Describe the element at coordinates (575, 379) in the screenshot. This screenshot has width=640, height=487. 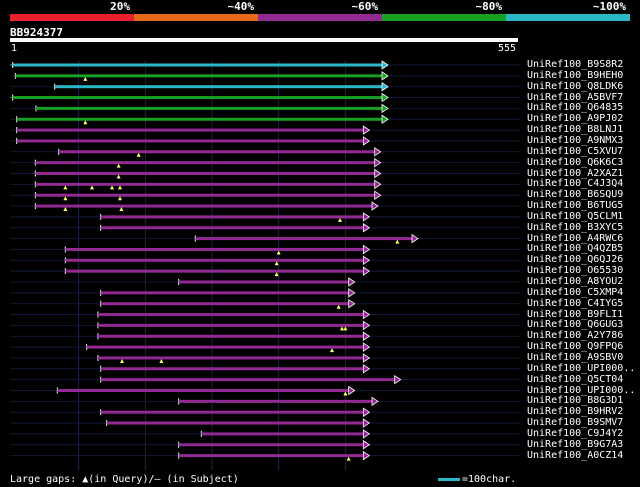
I see `hit-label: UniRef100_Q5CT04` at that location.